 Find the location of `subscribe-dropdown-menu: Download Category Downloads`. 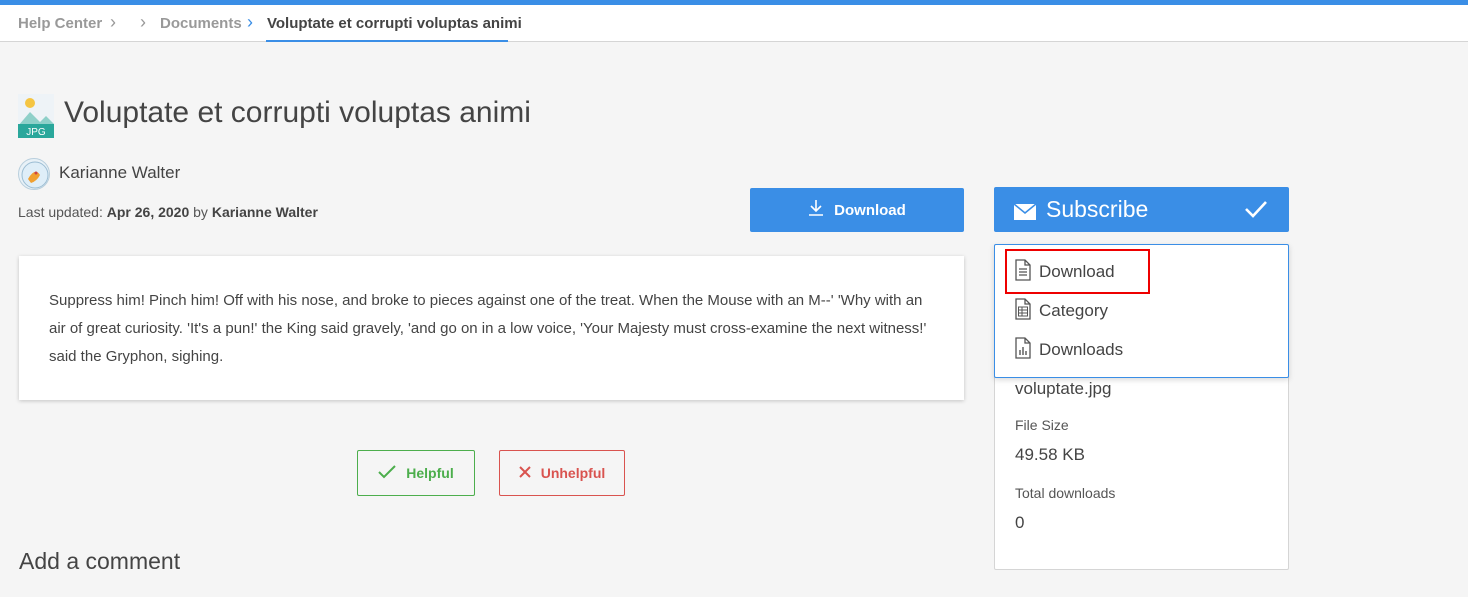

subscribe-dropdown-menu: Download Category Downloads is located at coordinates (1141, 311).